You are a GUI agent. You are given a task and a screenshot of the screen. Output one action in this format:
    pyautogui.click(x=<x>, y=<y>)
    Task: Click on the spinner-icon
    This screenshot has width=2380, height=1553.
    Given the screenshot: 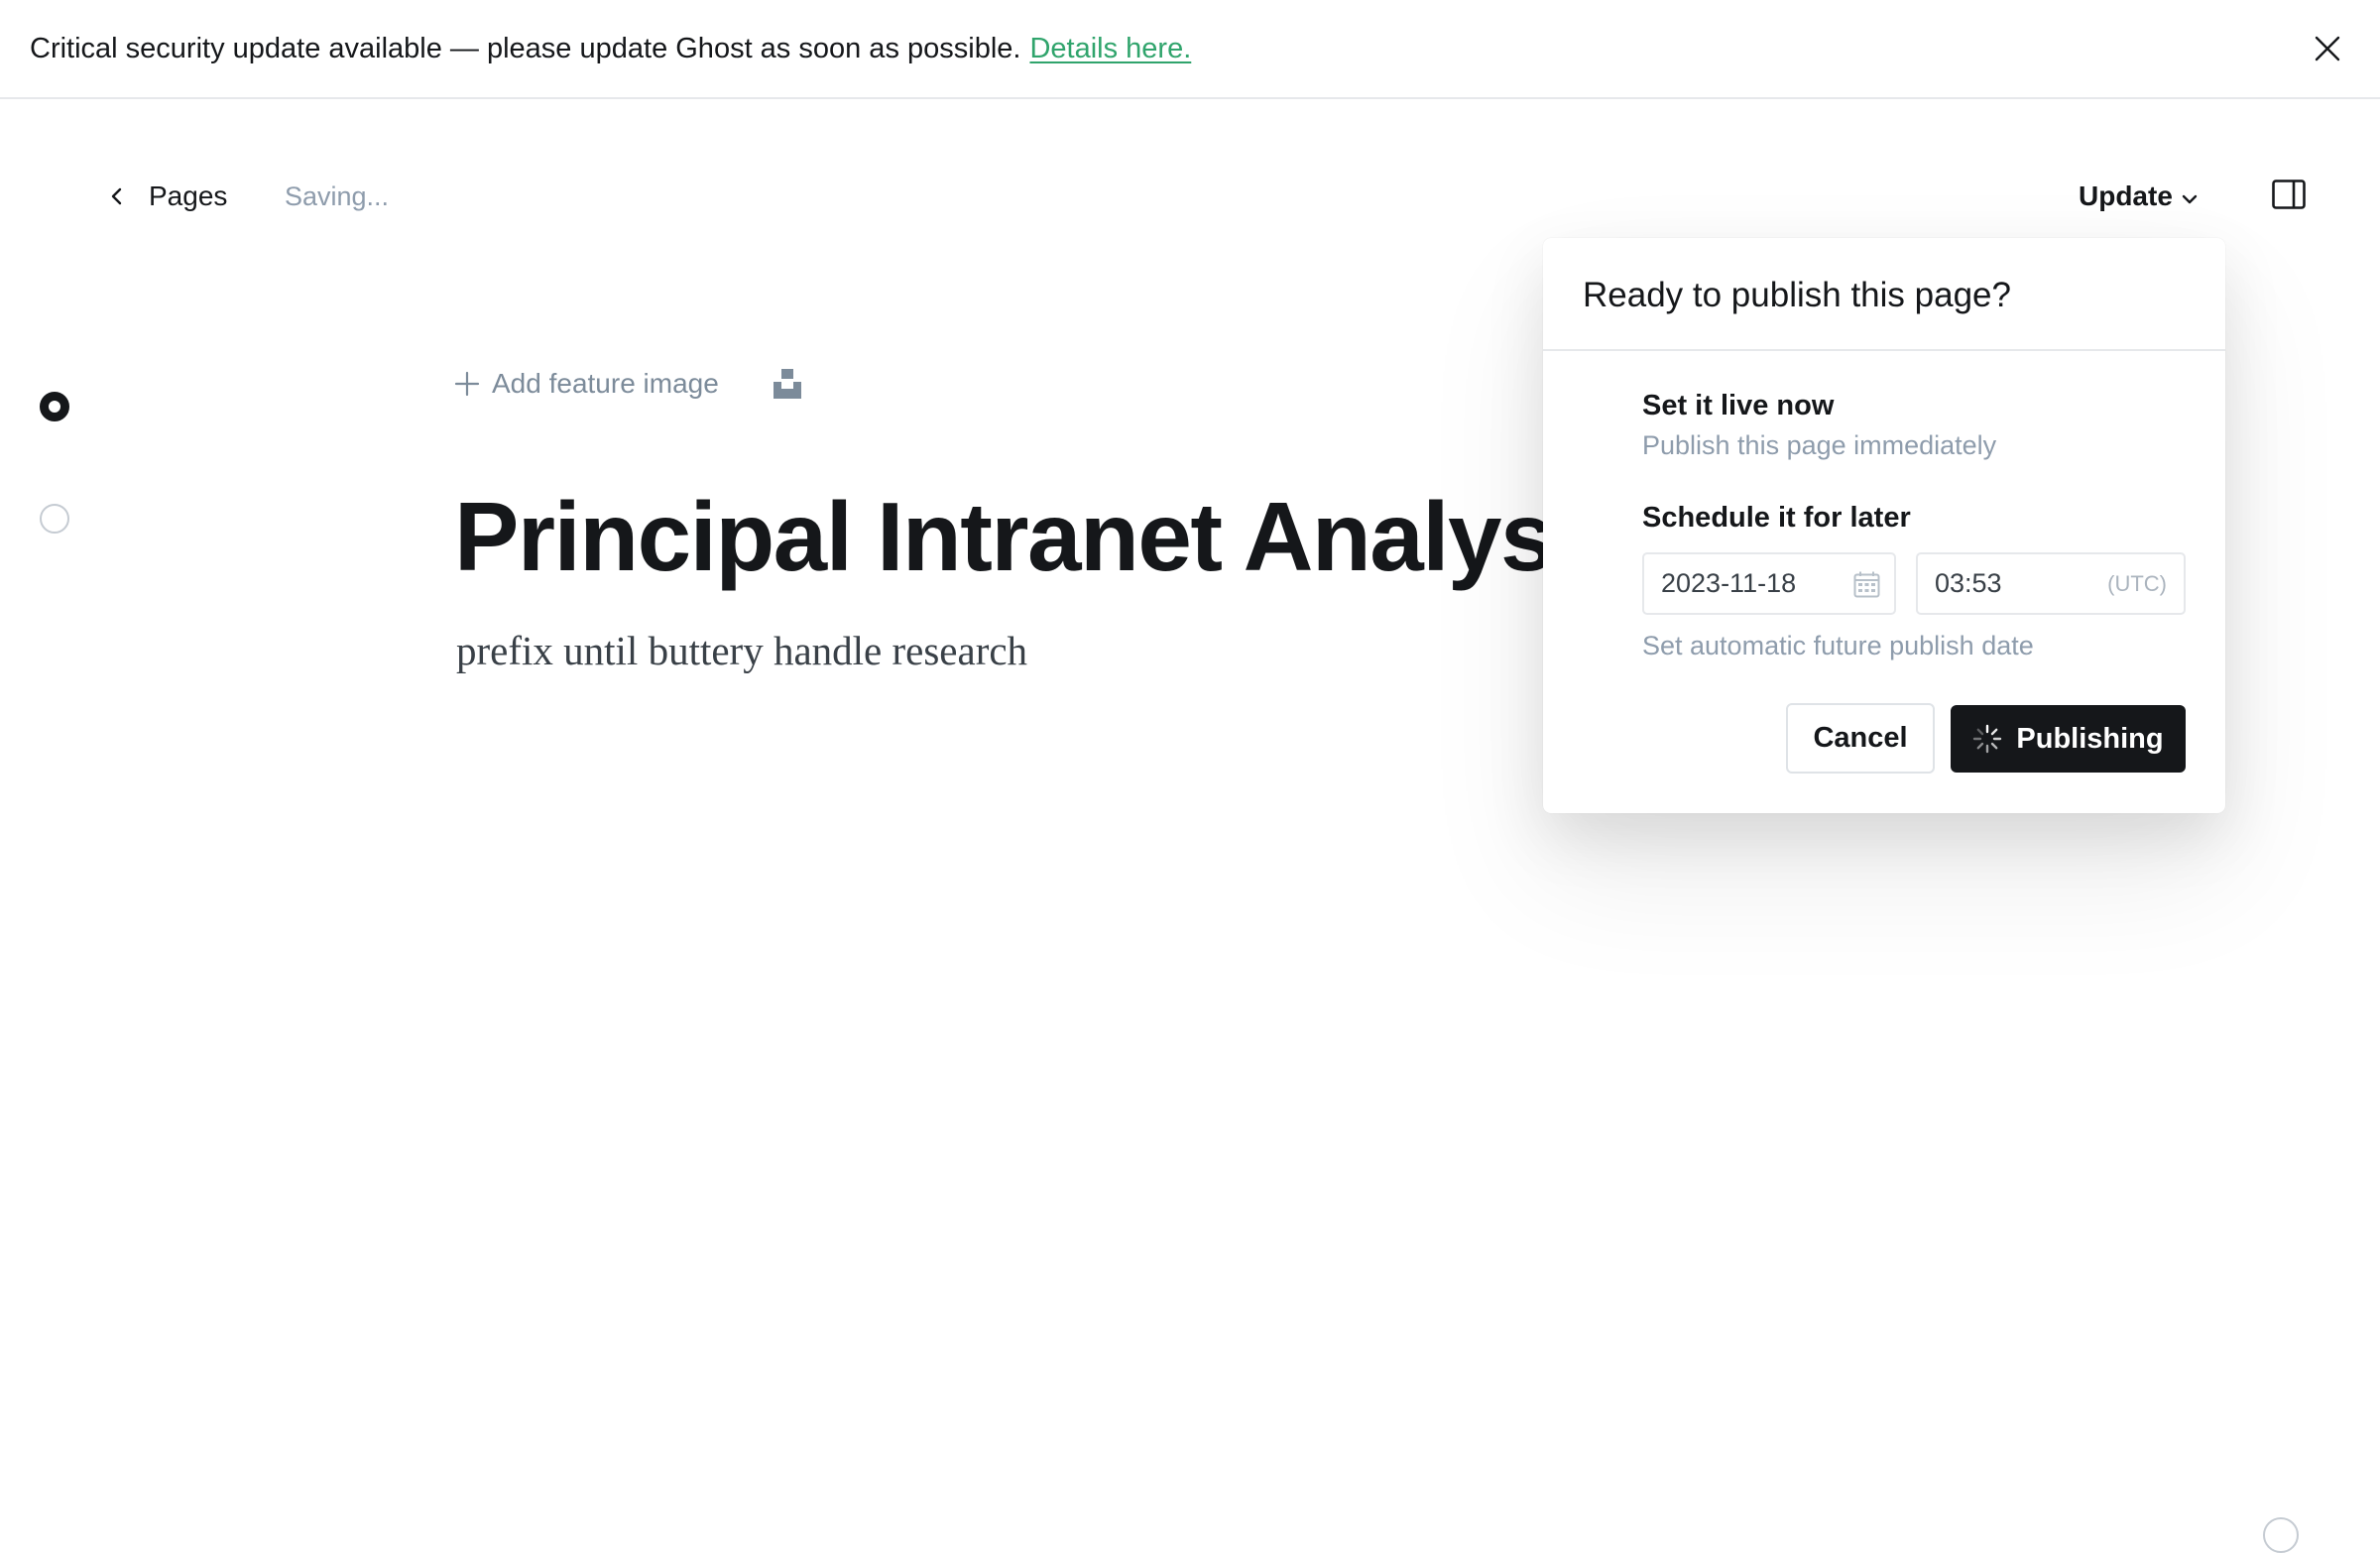 What is the action you would take?
    pyautogui.click(x=1987, y=739)
    